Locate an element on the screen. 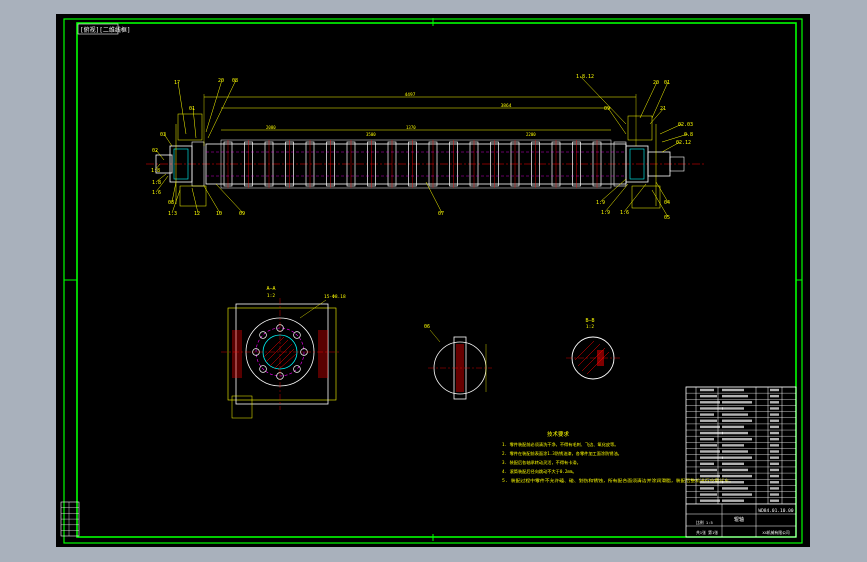 Image resolution: width=867 pixels, height=562 pixels. tech-item-3: 3. 装配后各轴承转动灵活，不得有卡滞。 is located at coordinates (541, 462).